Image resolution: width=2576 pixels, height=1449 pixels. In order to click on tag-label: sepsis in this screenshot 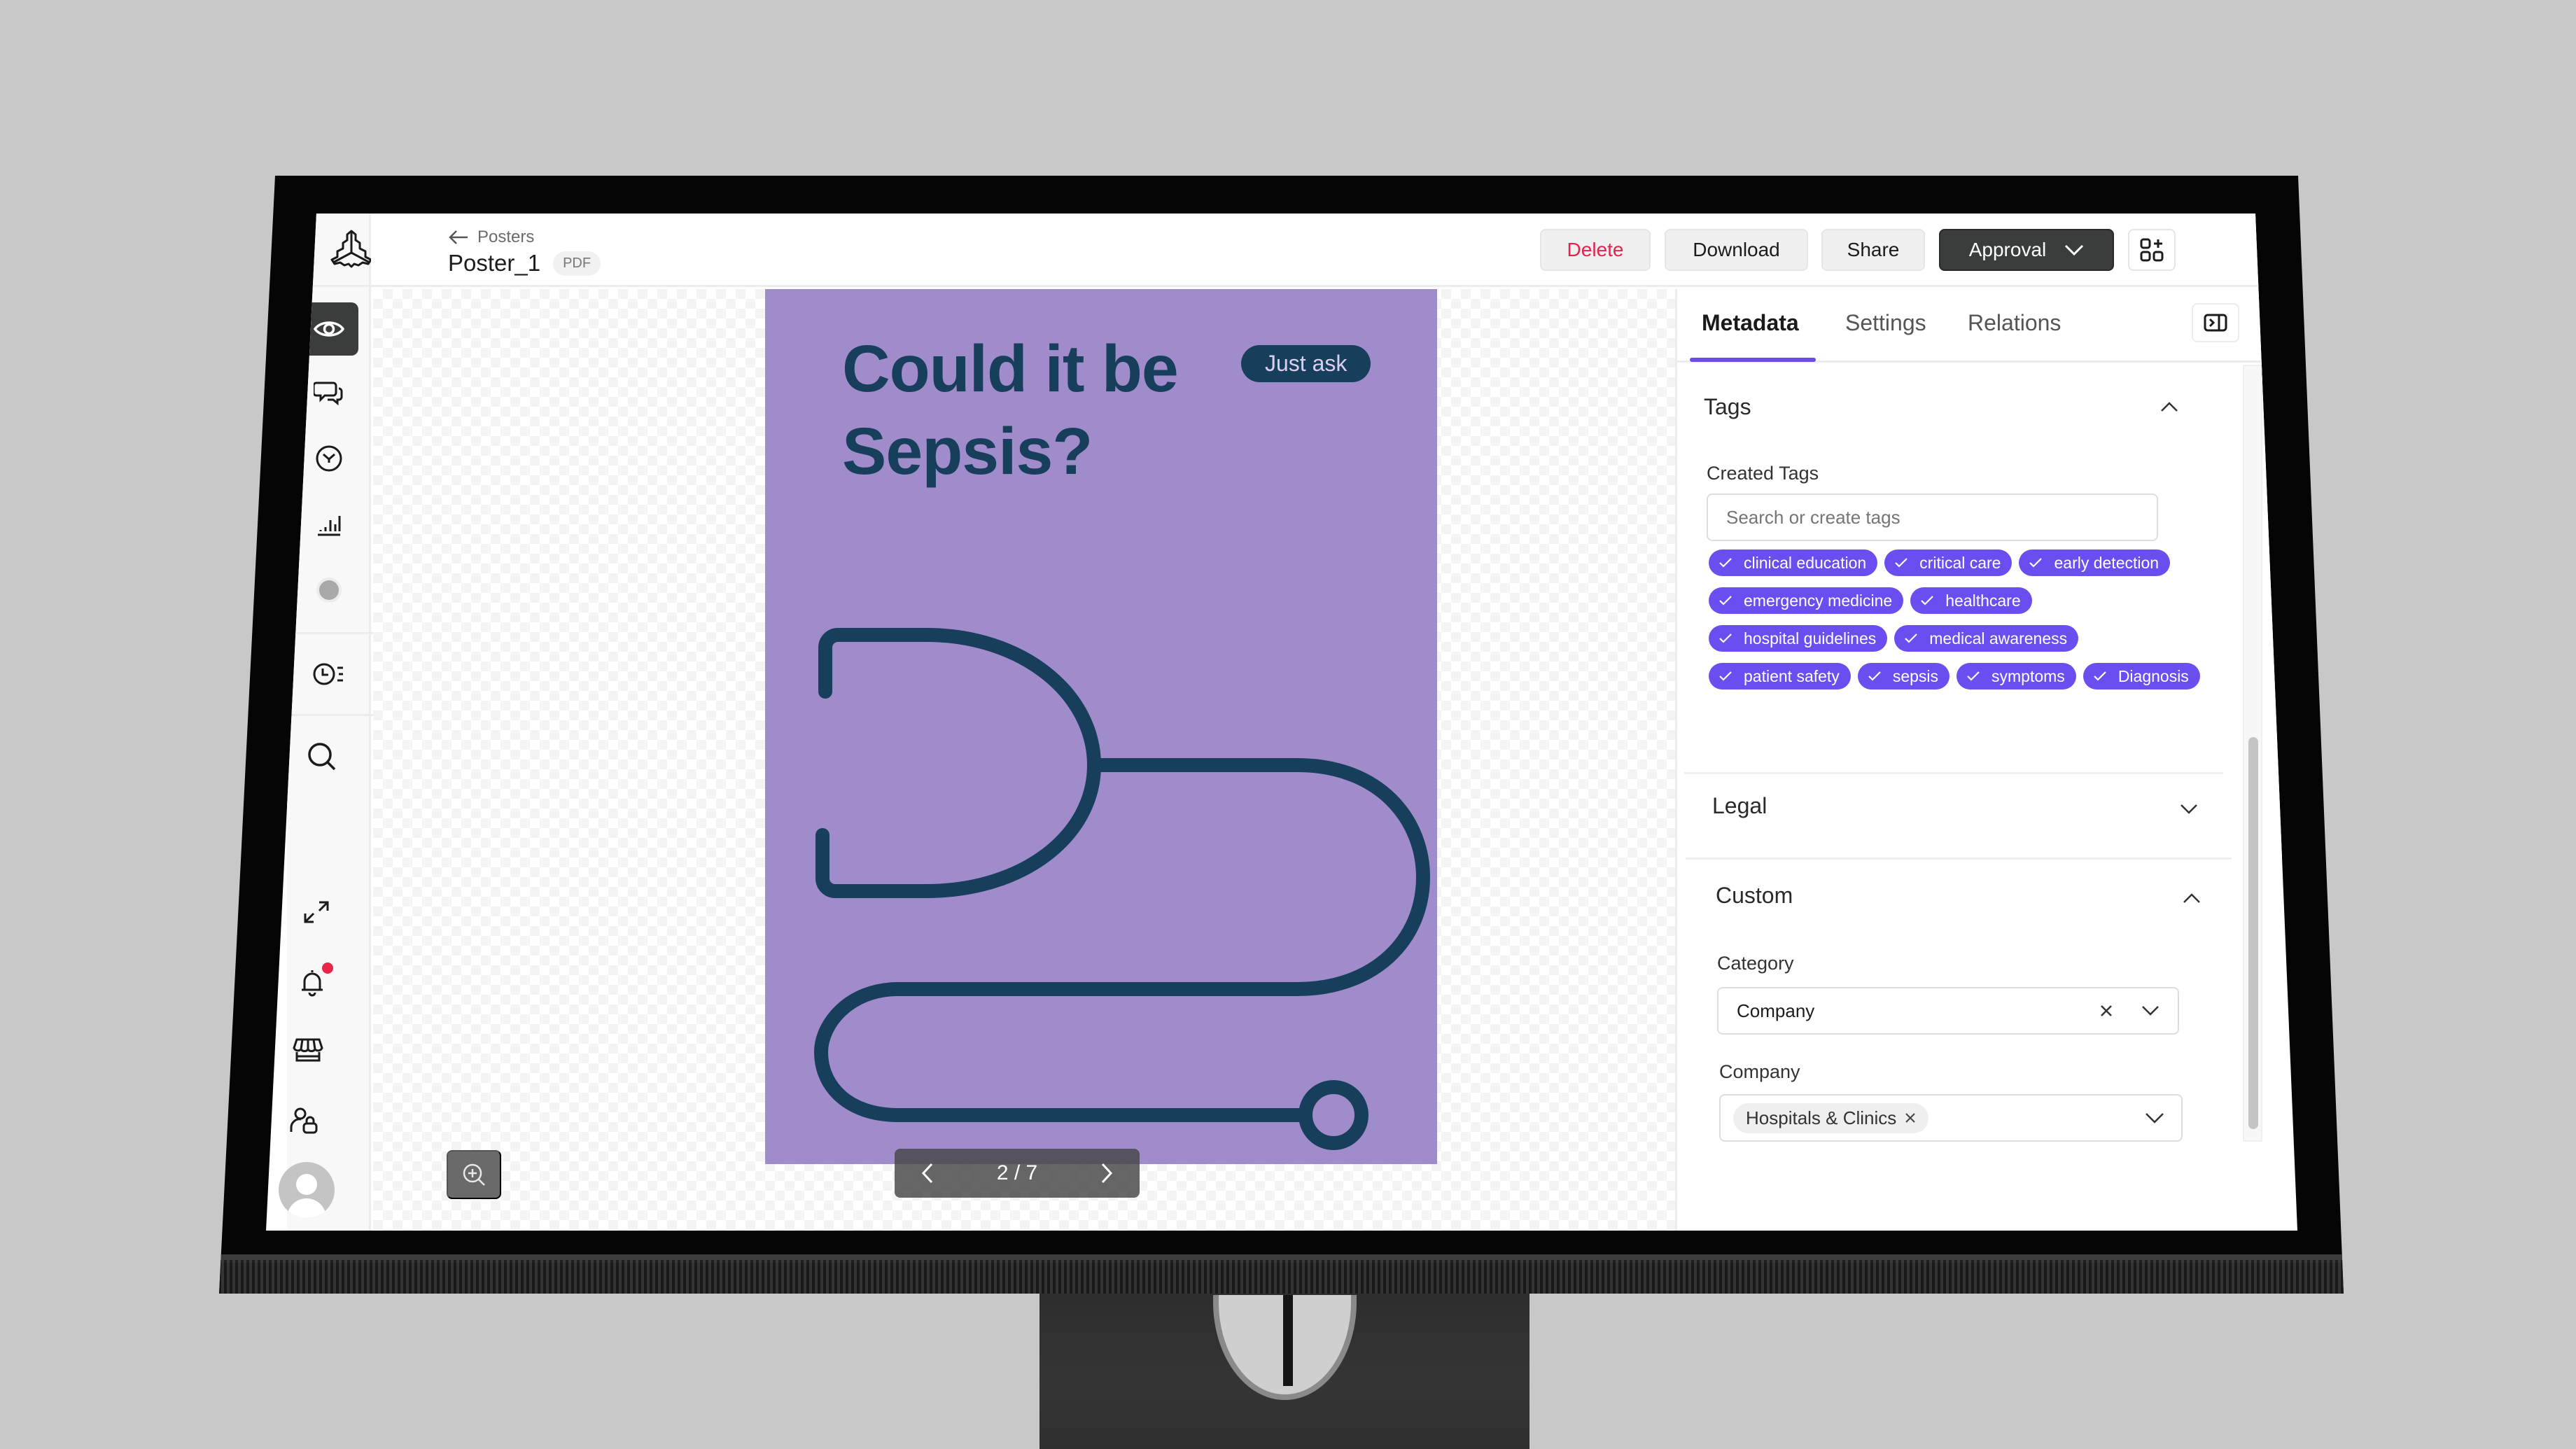, I will do `click(1915, 675)`.